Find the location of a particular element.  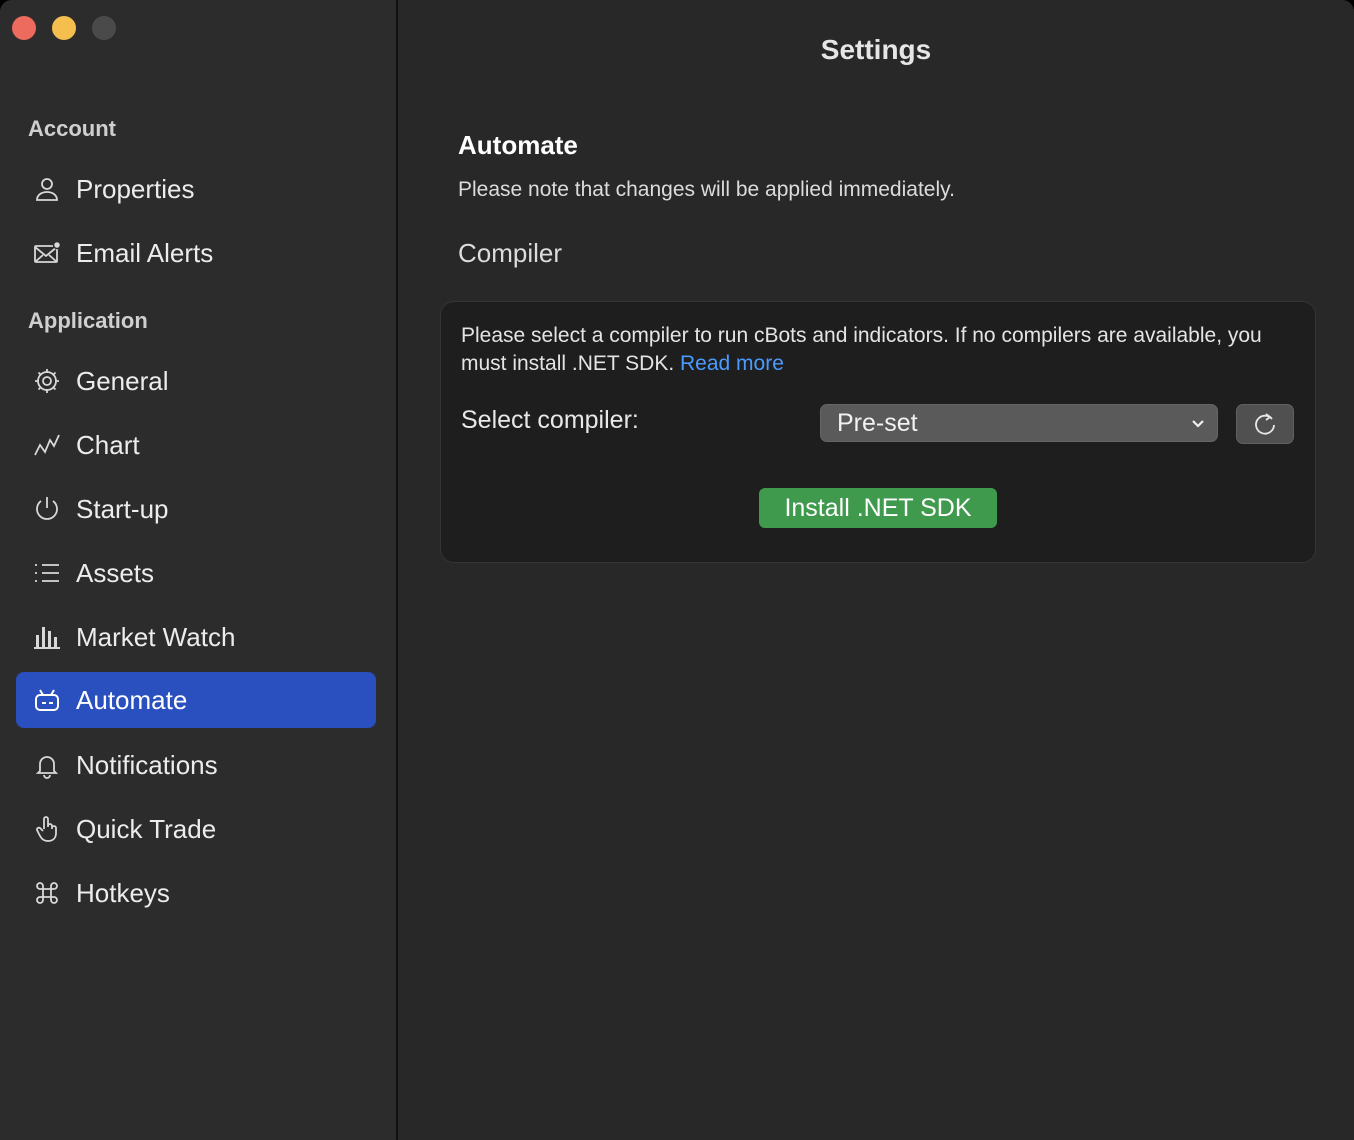

refresh-icon is located at coordinates (1265, 424).